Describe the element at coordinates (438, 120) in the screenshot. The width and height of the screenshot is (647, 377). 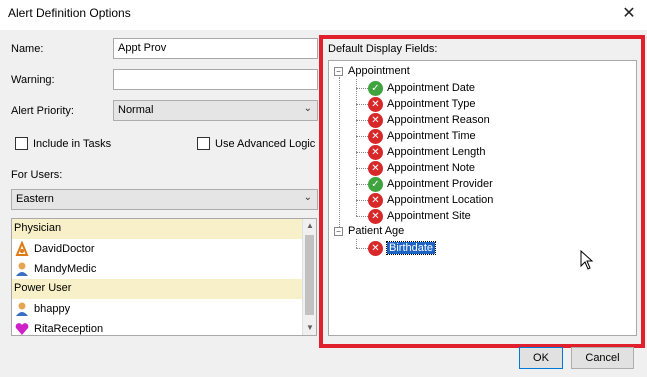
I see `tree-node-label: Appointment Reason` at that location.